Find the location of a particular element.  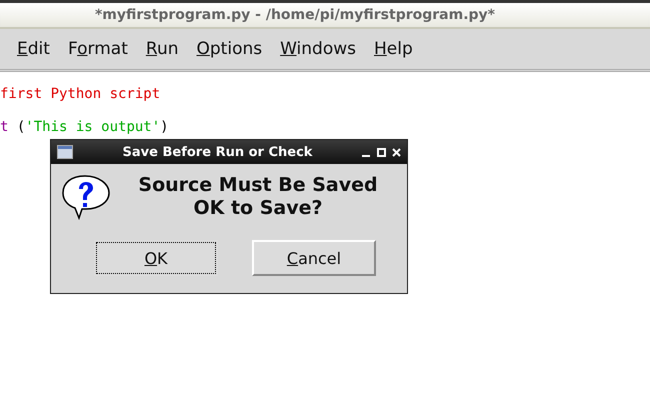

menu-item: Run is located at coordinates (162, 49).